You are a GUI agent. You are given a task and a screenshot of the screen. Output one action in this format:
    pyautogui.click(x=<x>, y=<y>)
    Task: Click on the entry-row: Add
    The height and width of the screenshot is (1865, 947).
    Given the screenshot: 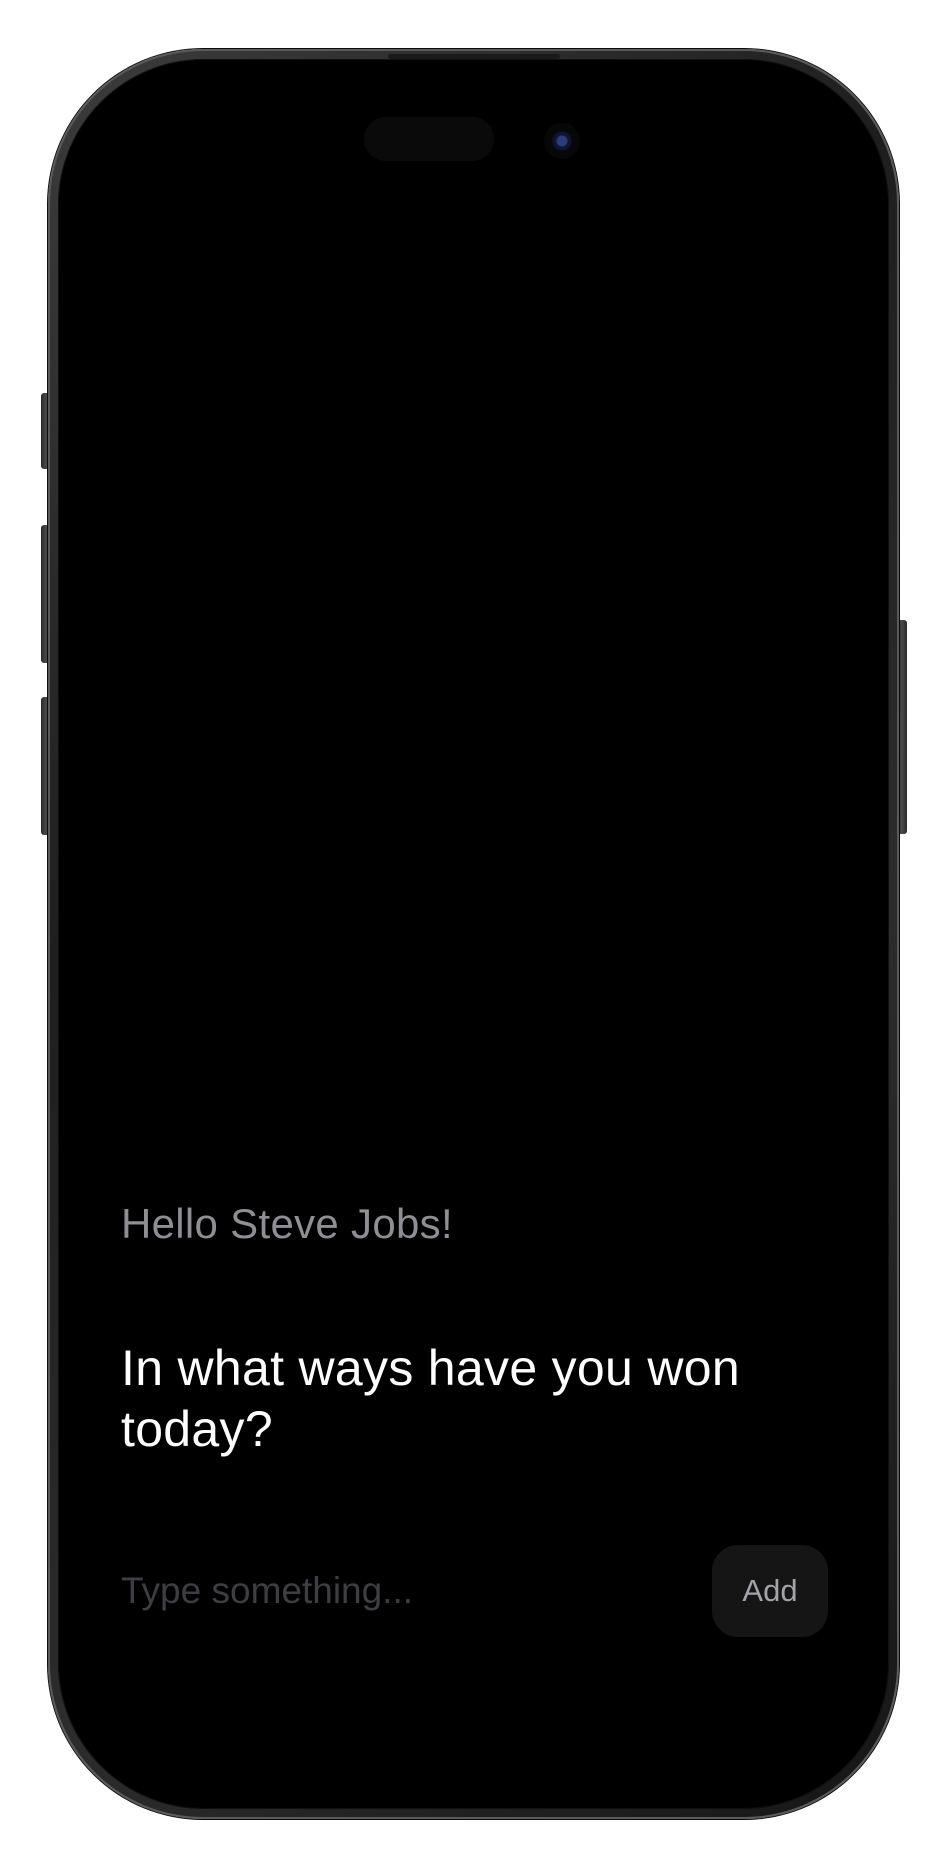 What is the action you would take?
    pyautogui.click(x=474, y=1591)
    